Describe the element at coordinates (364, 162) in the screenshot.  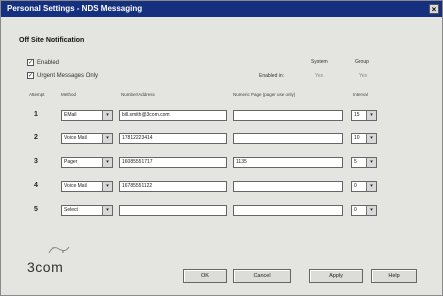
I see `interval-3-select: 5 ▾` at that location.